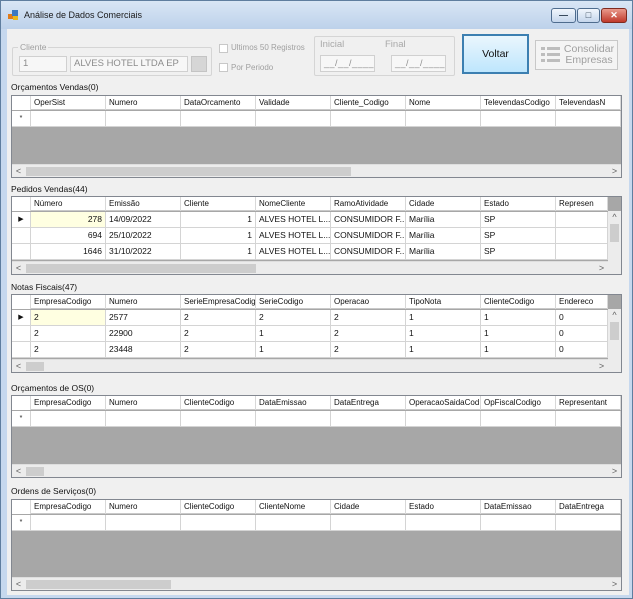  What do you see at coordinates (518, 403) in the screenshot?
I see `column-header: OpFiscalCodigo` at bounding box center [518, 403].